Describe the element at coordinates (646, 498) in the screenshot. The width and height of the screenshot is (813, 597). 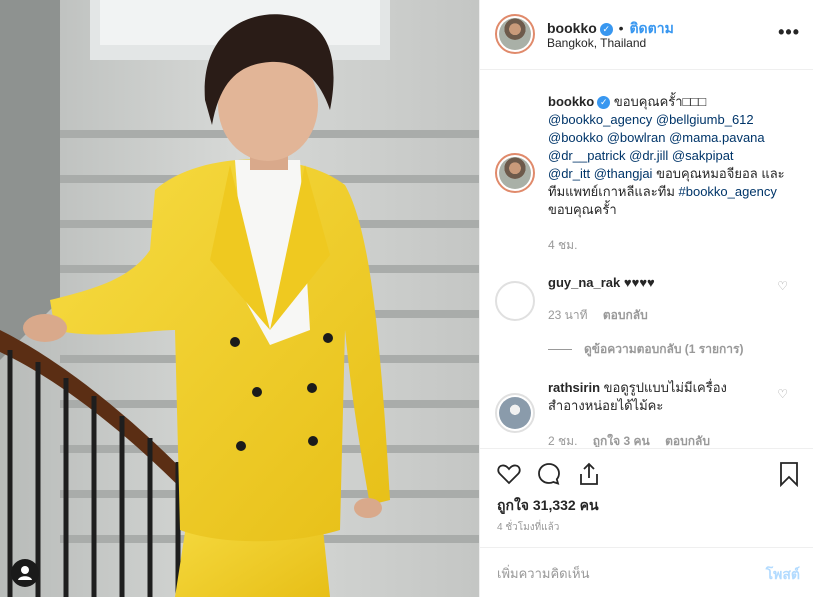
I see `post-actions: ถูกใจ 31,332 คน 4 ชั่วโมงที่แล้ว` at that location.